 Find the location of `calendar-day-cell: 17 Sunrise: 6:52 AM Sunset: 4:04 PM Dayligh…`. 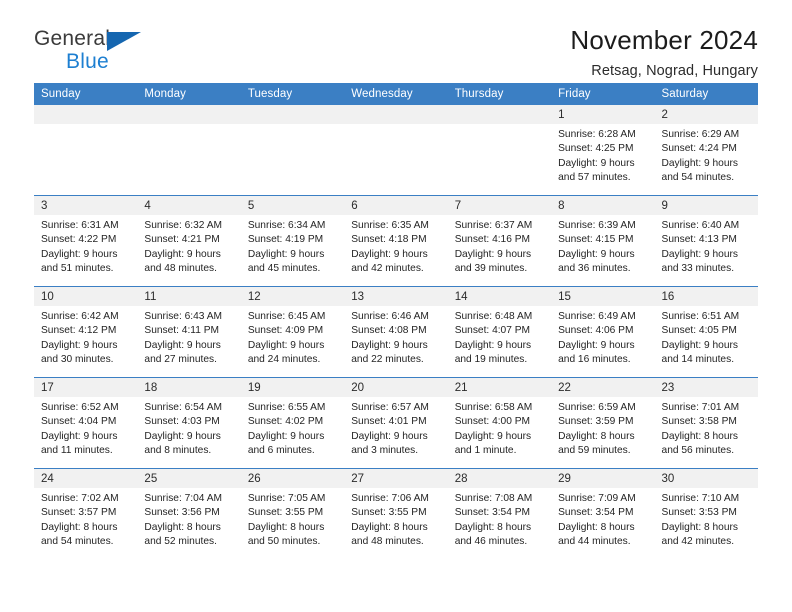

calendar-day-cell: 17 Sunrise: 6:52 AM Sunset: 4:04 PM Dayligh… is located at coordinates (86, 423).